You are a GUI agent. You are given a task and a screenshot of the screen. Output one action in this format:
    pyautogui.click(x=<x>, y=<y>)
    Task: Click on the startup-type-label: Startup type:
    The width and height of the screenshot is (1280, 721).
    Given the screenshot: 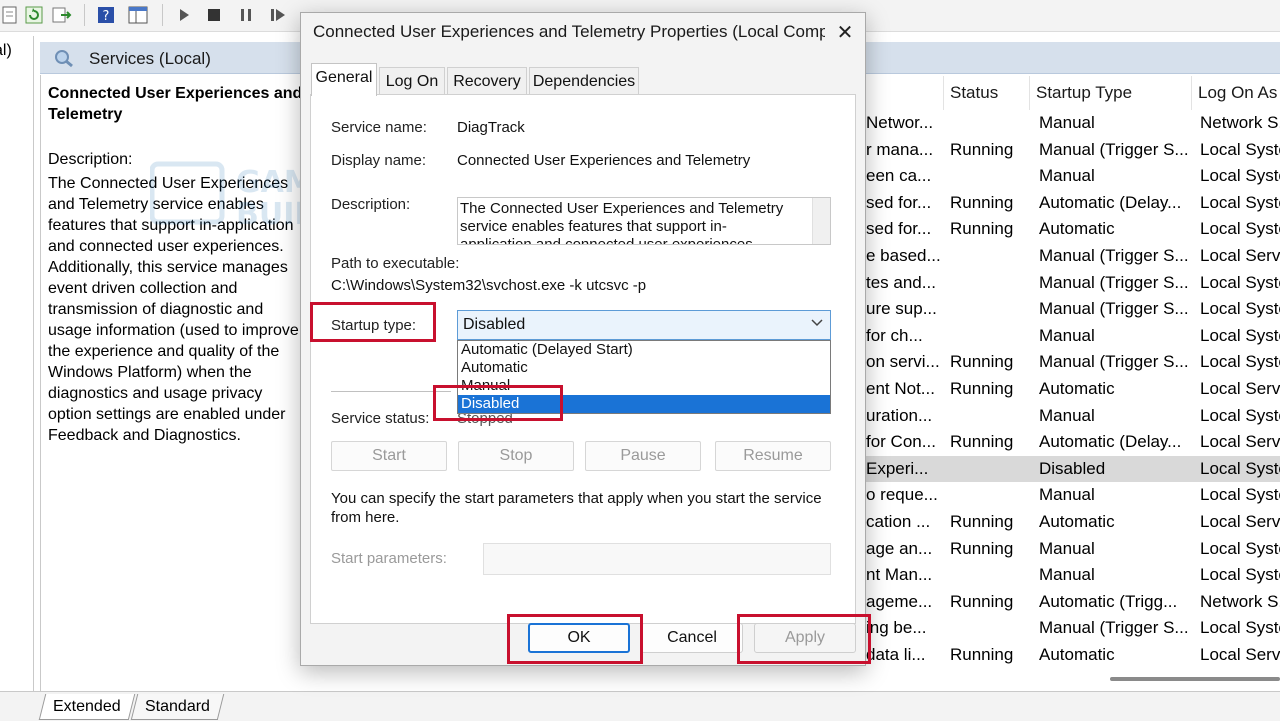 What is the action you would take?
    pyautogui.click(x=374, y=325)
    